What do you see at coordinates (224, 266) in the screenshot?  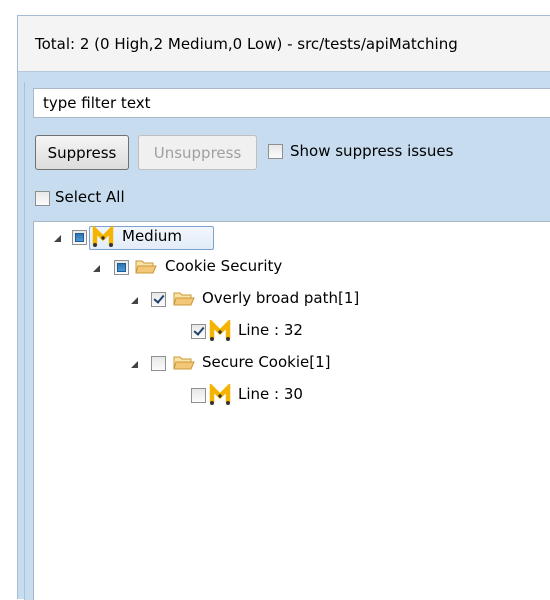 I see `tree-node-label: Cookie Security` at bounding box center [224, 266].